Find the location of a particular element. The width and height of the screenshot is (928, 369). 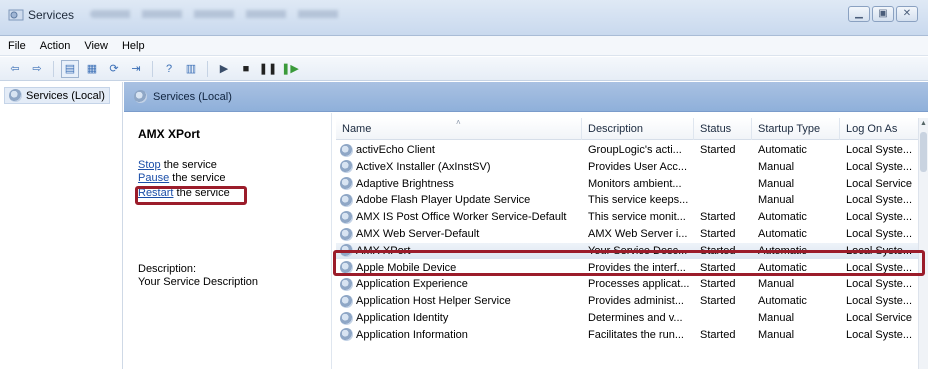

pause-icon: ❚❚ is located at coordinates (268, 69).